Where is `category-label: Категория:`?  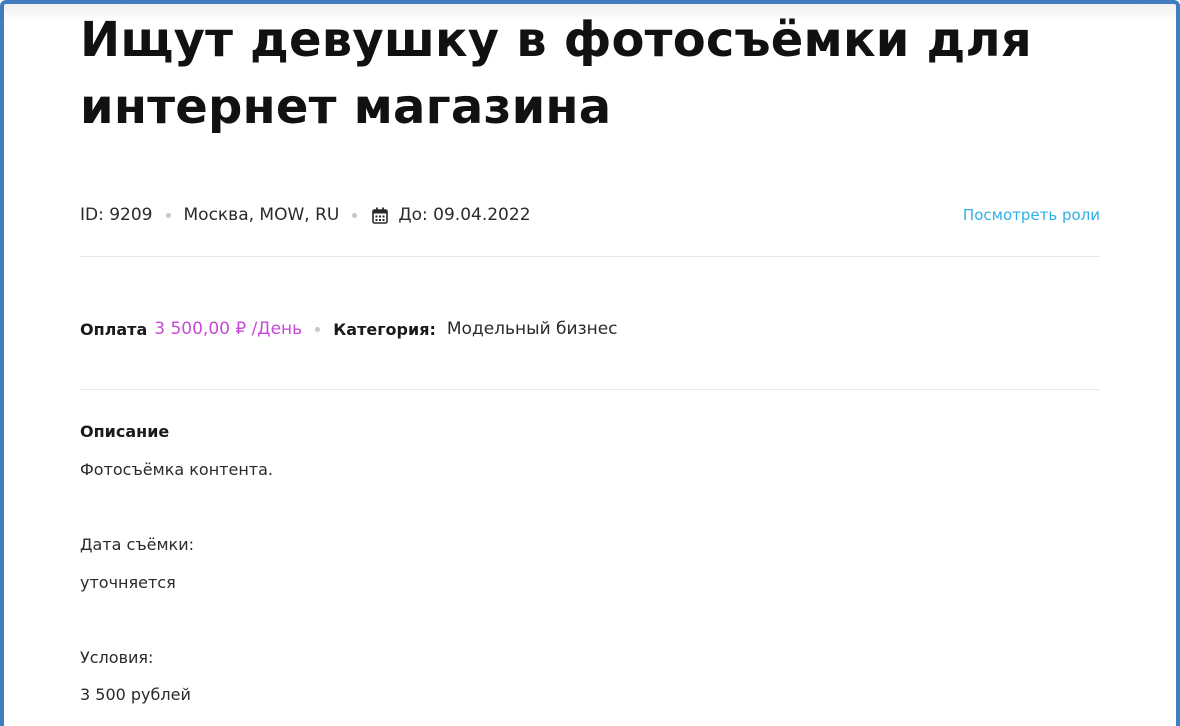
category-label: Категория: is located at coordinates (384, 329).